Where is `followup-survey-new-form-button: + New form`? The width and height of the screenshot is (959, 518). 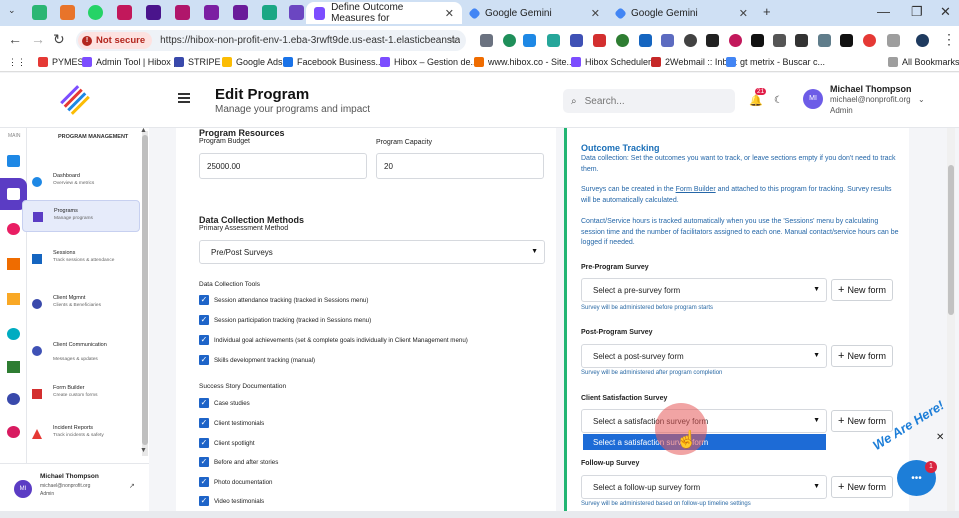
followup-survey-new-form-button: + New form is located at coordinates (862, 487).